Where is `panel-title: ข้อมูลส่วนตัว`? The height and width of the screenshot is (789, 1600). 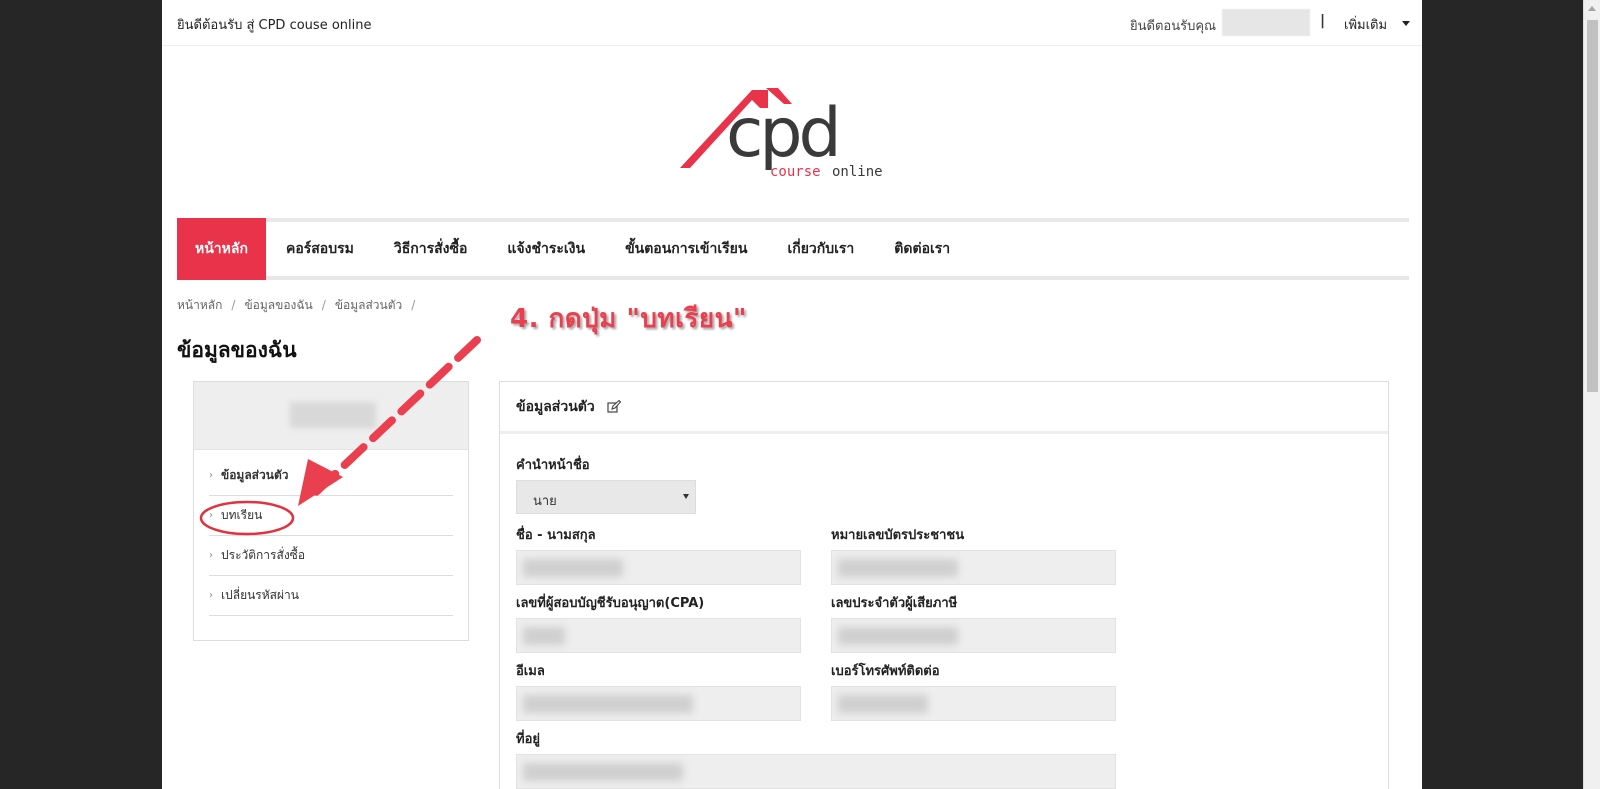
panel-title: ข้อมูลส่วนตัว is located at coordinates (555, 406).